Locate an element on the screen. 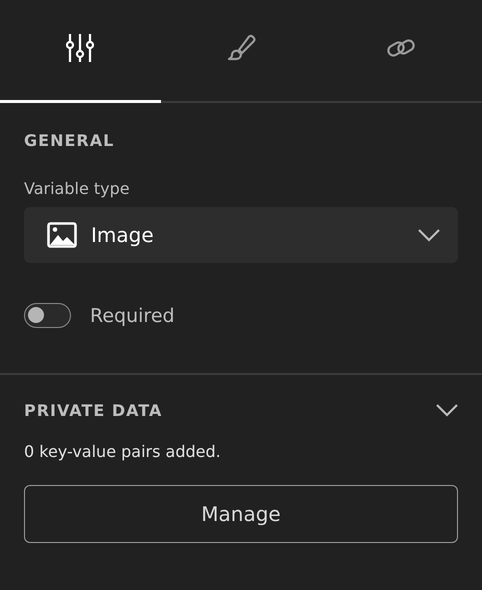 The image size is (482, 590). variable-type-dropdown: Image is located at coordinates (241, 235).